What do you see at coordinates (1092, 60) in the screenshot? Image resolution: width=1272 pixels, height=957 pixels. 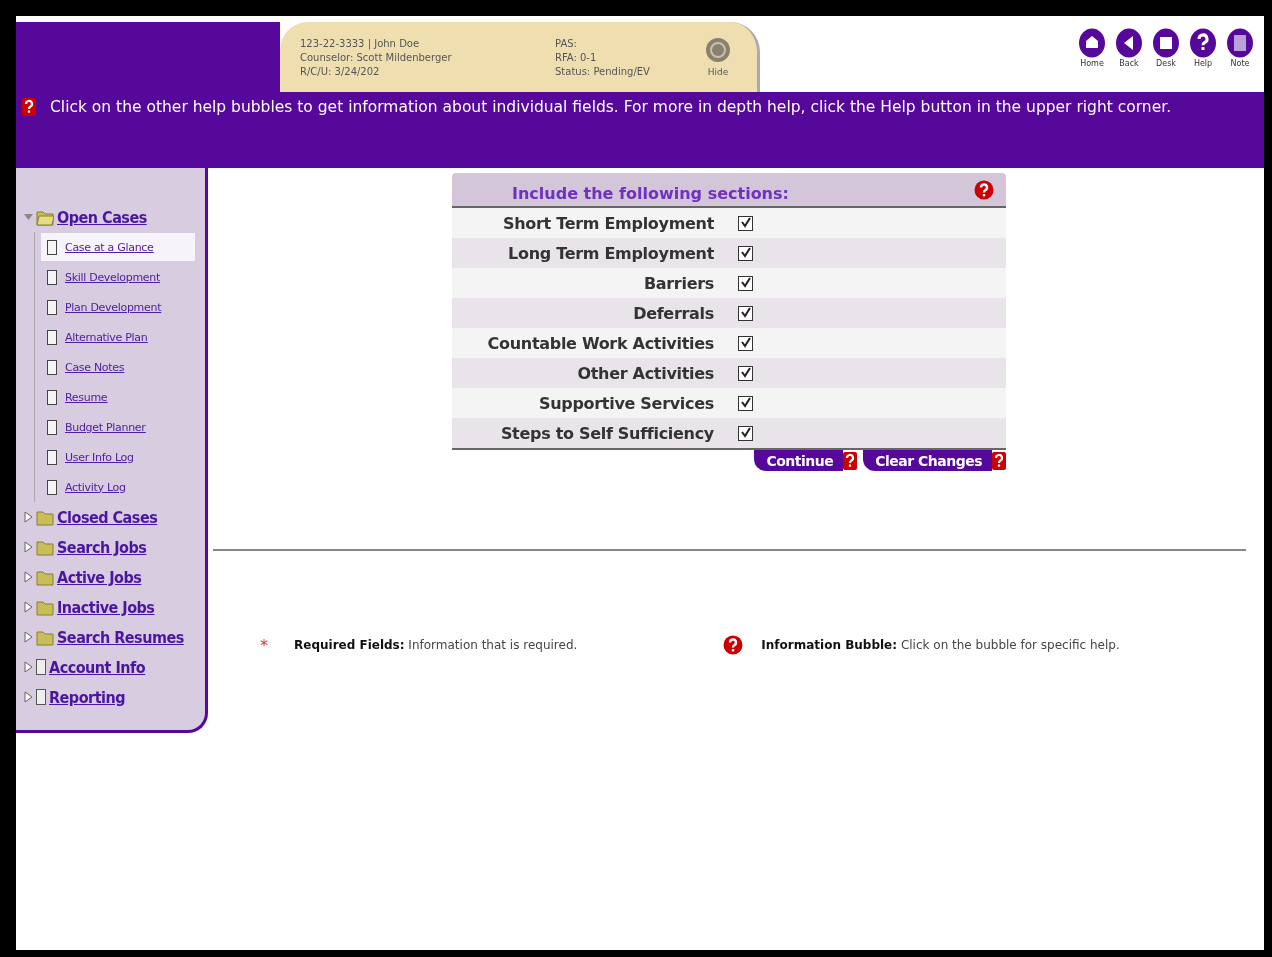 I see `home-button: Home` at bounding box center [1092, 60].